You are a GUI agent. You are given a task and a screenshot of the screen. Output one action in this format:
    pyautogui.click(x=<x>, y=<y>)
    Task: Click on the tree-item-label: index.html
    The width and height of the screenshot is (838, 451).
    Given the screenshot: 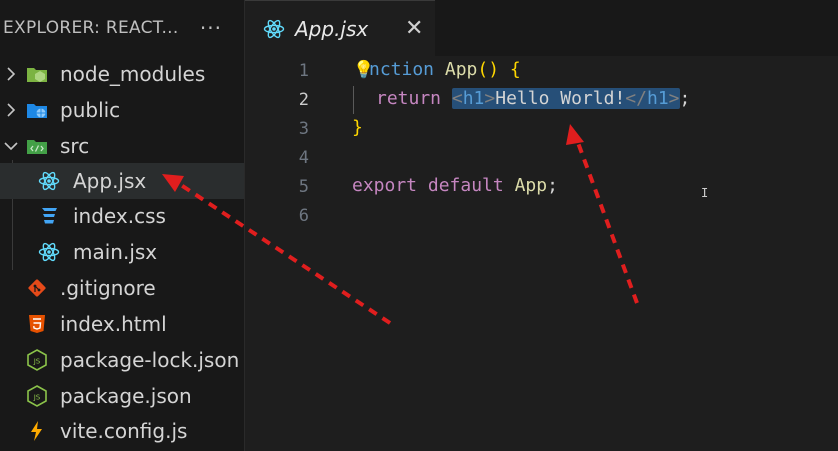 What is the action you would take?
    pyautogui.click(x=113, y=324)
    